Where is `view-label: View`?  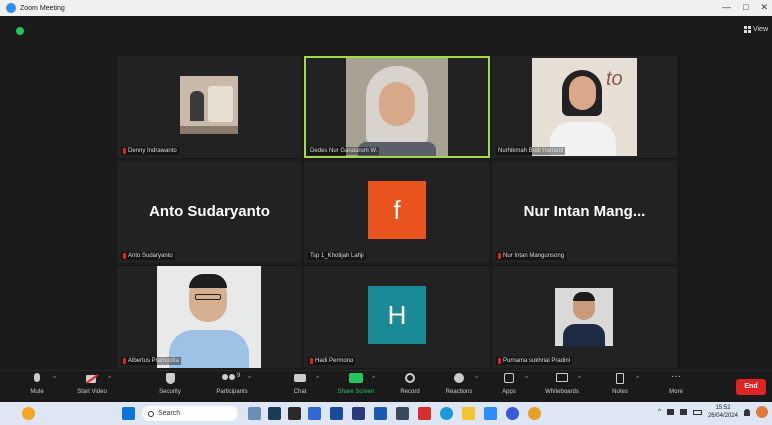 view-label: View is located at coordinates (760, 29).